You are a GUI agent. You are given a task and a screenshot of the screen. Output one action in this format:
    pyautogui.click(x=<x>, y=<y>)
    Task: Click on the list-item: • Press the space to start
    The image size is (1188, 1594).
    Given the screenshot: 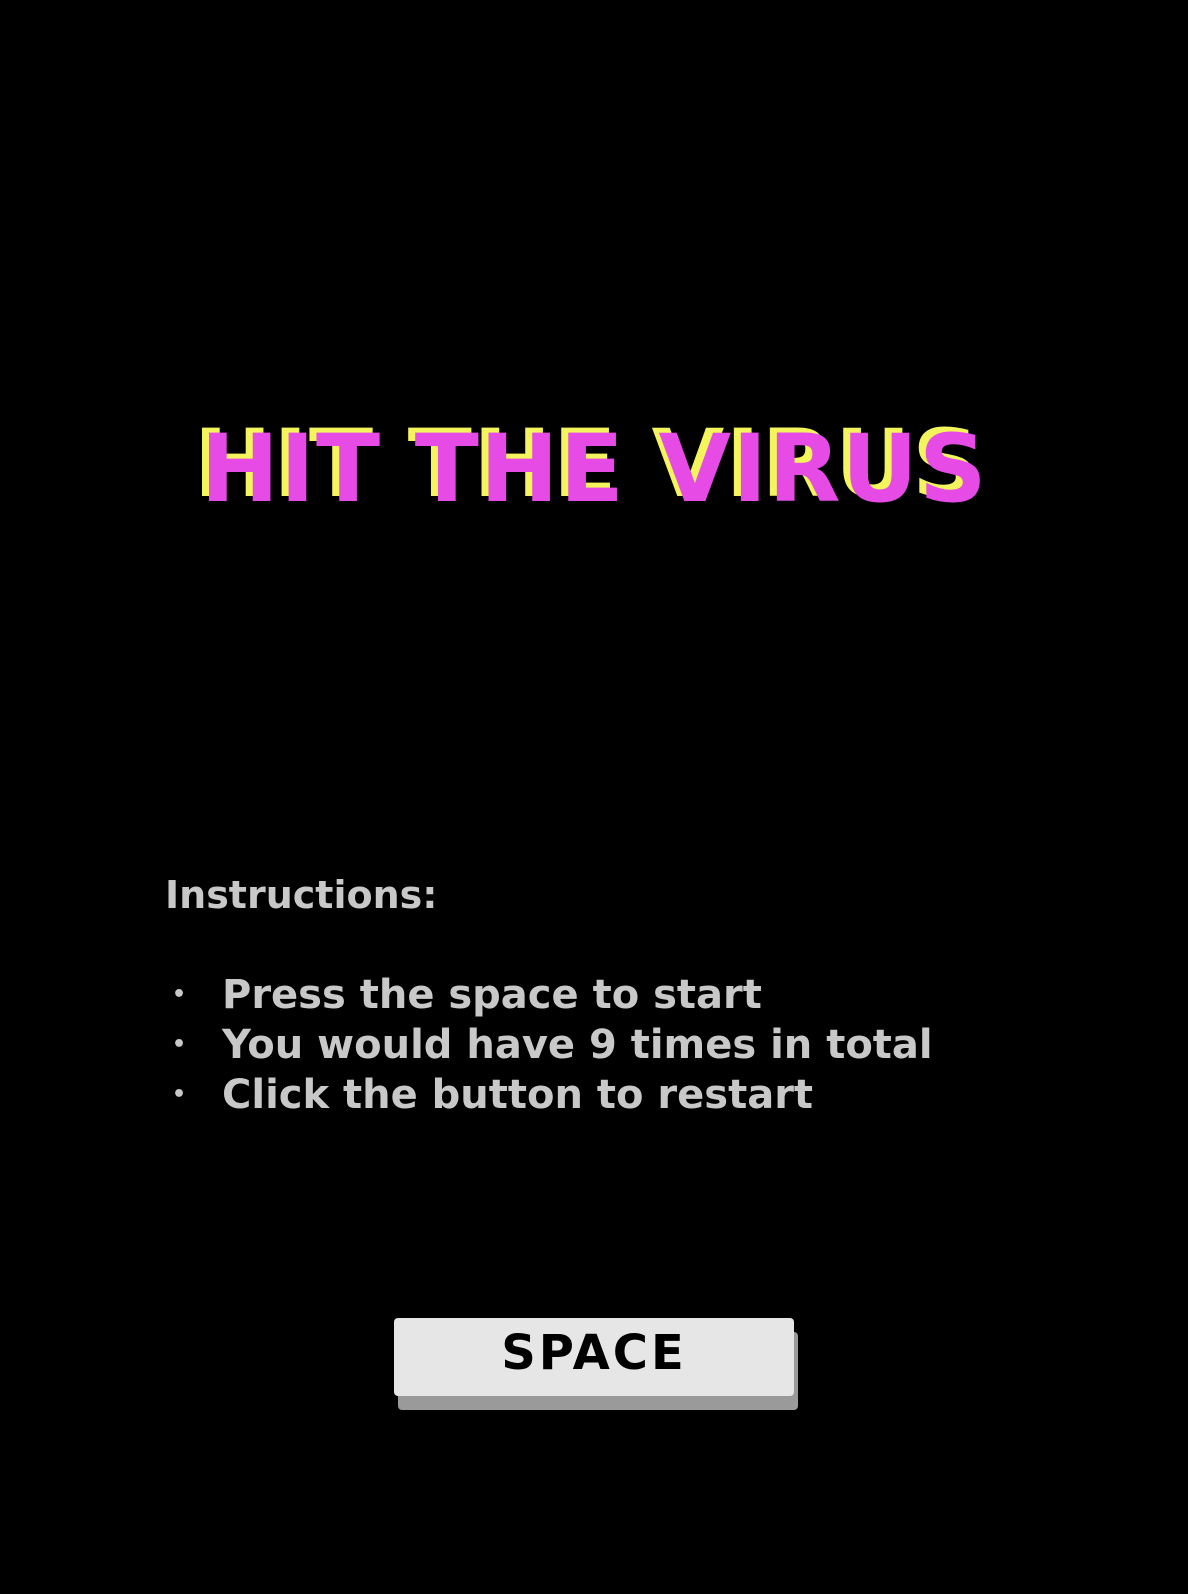 What is the action you would take?
    pyautogui.click(x=549, y=995)
    